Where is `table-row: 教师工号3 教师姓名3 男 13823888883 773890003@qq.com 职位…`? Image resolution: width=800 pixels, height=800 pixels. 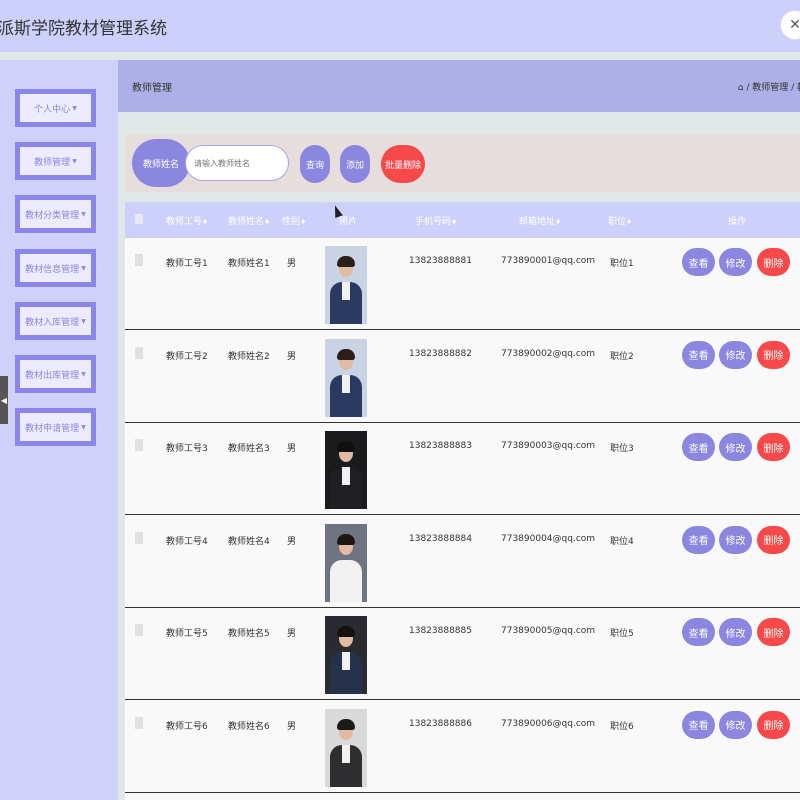 table-row: 教师工号3 教师姓名3 男 13823888883 773890003@qq.com 职位… is located at coordinates (462, 469).